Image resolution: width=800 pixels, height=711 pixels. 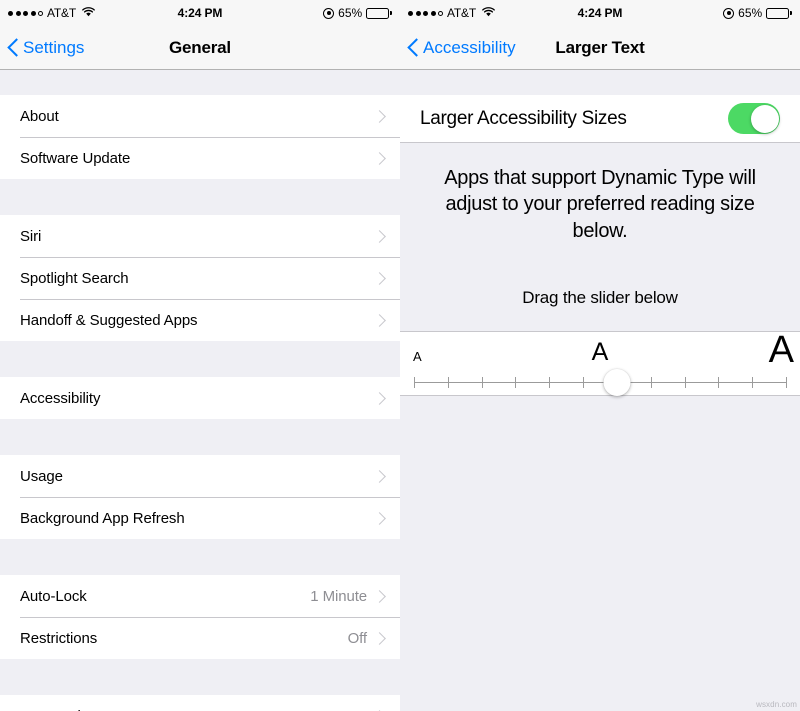 What do you see at coordinates (102, 518) in the screenshot?
I see `row-label: Background App Refresh` at bounding box center [102, 518].